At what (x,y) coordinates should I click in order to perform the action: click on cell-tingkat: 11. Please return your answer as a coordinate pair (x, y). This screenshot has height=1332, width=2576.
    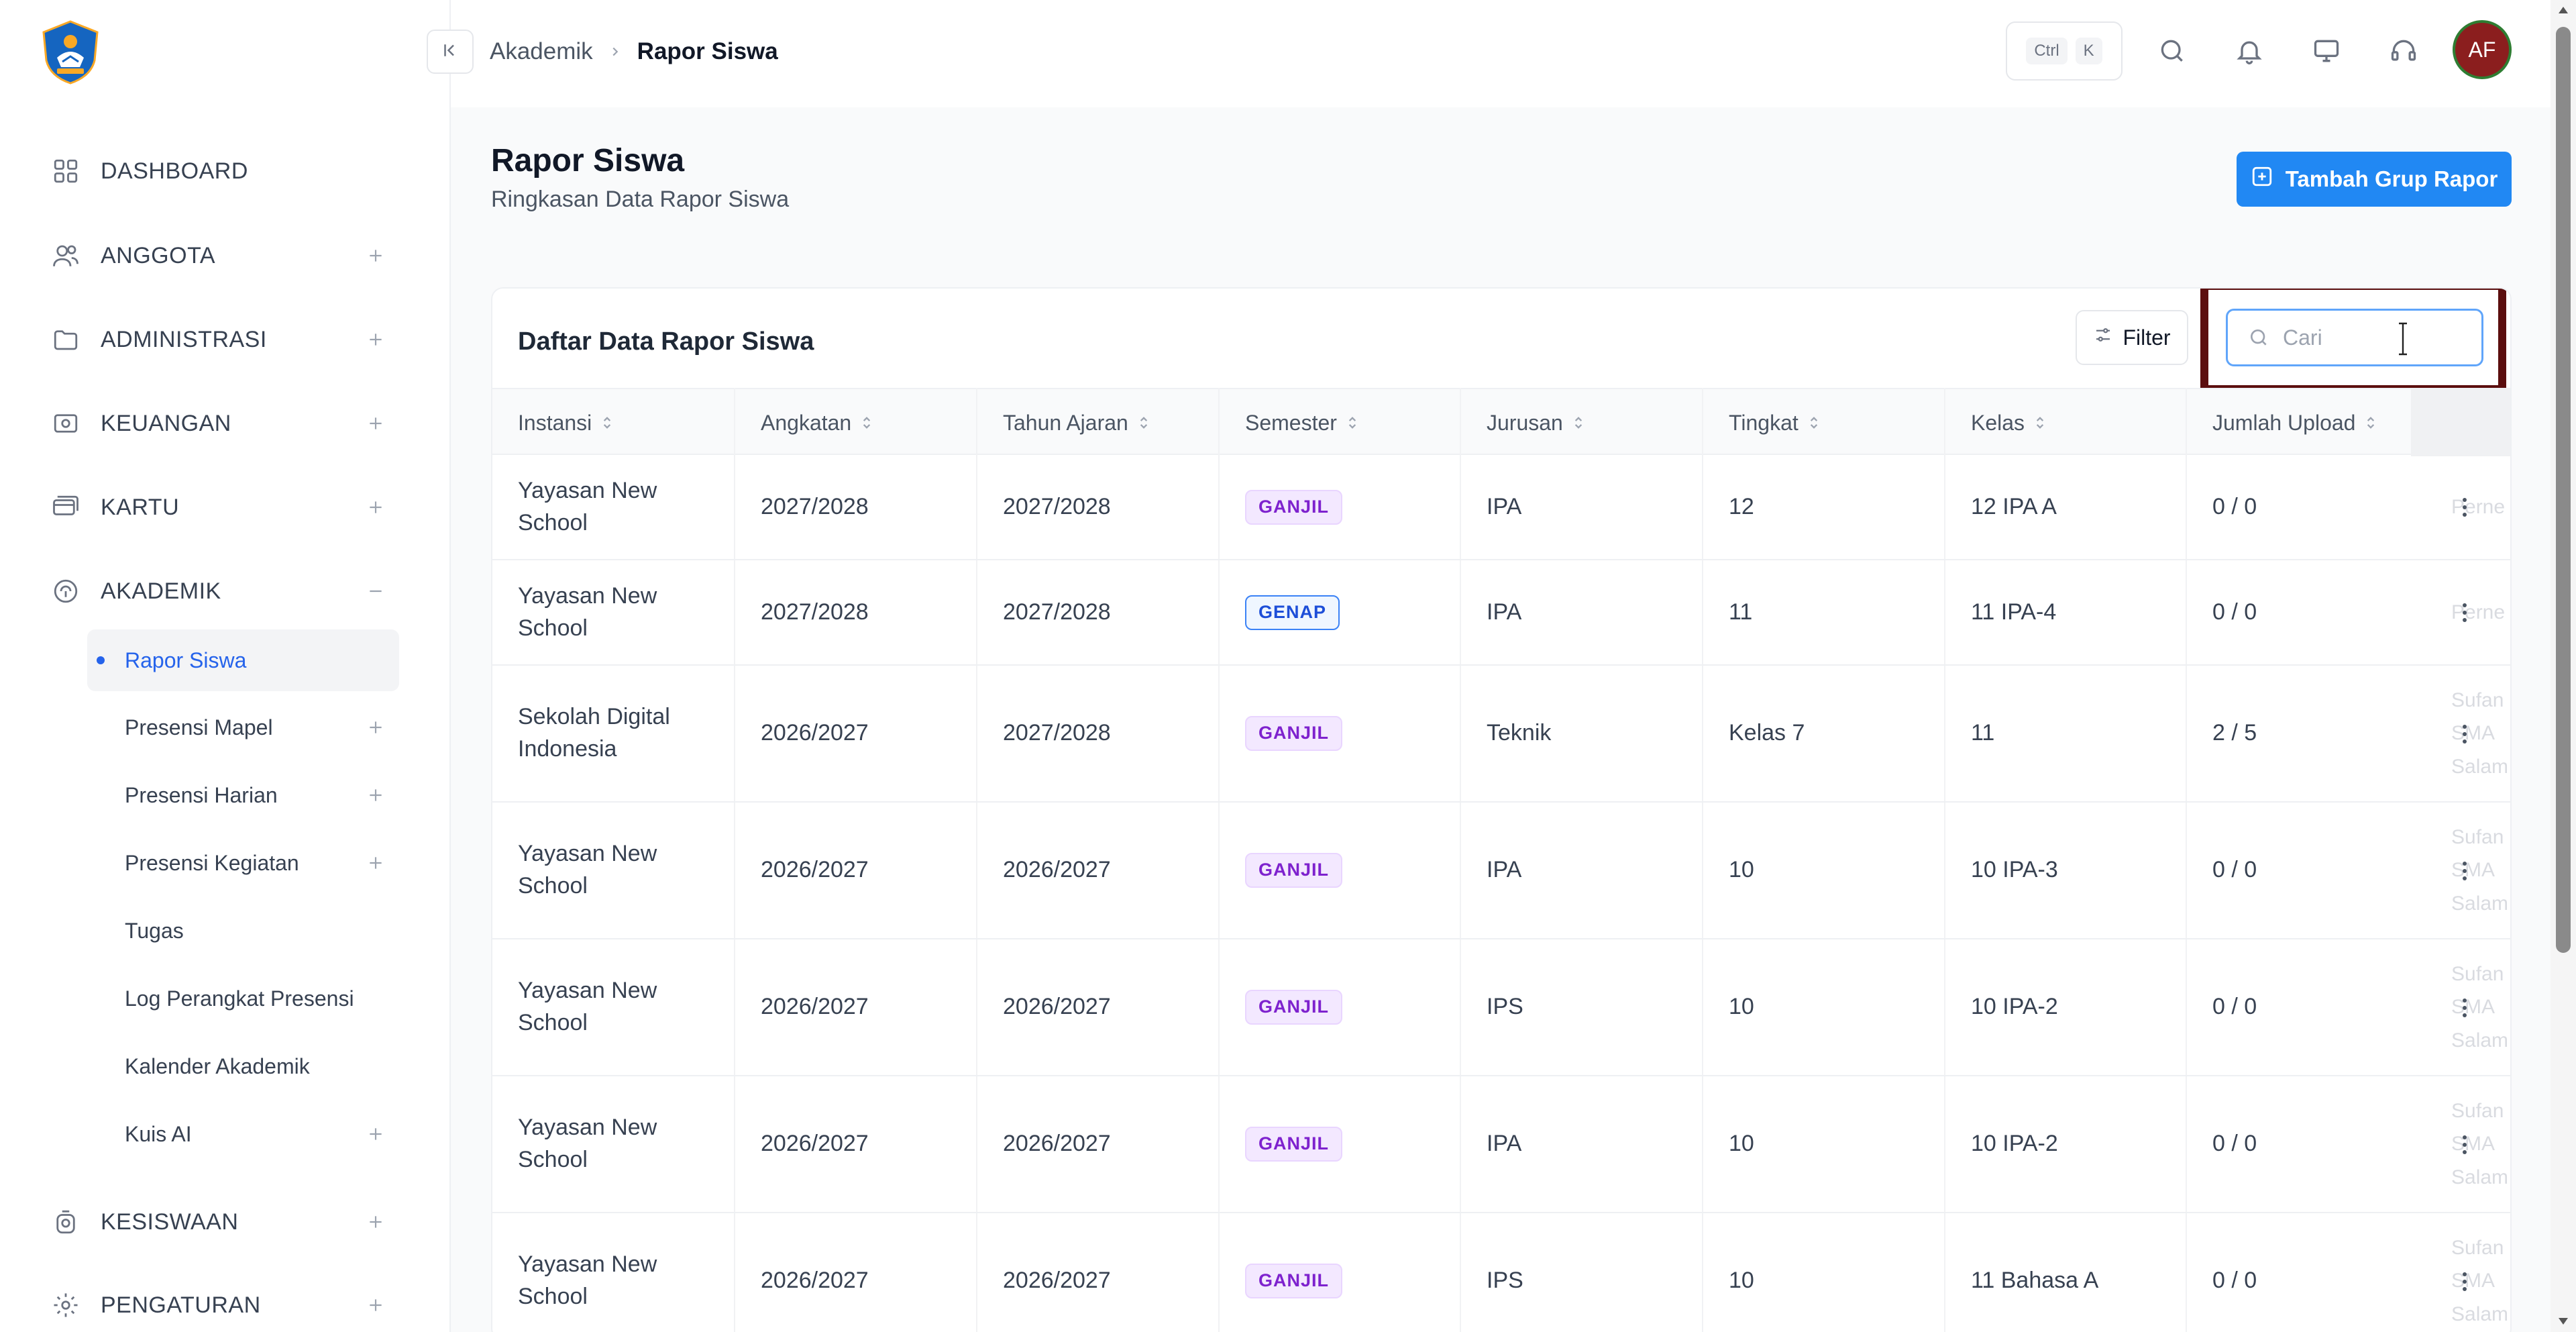
    Looking at the image, I should click on (1741, 612).